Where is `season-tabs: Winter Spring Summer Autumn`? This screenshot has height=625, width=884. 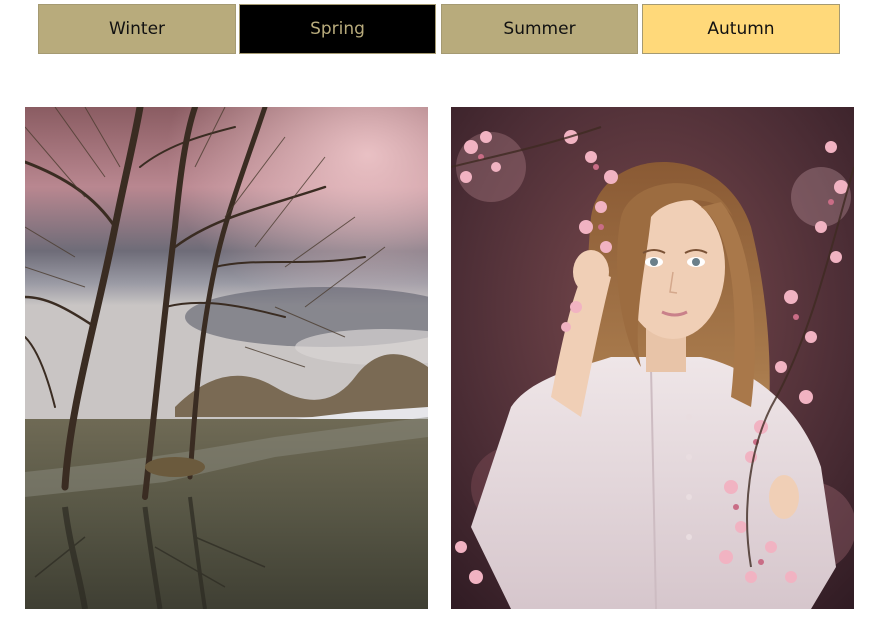 season-tabs: Winter Spring Summer Autumn is located at coordinates (439, 29).